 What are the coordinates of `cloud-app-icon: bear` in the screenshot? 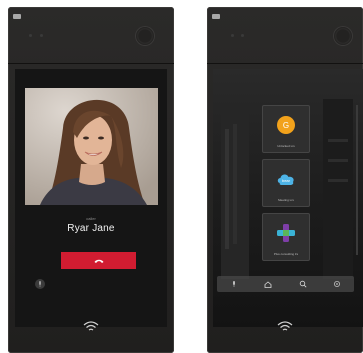 It's located at (285, 179).